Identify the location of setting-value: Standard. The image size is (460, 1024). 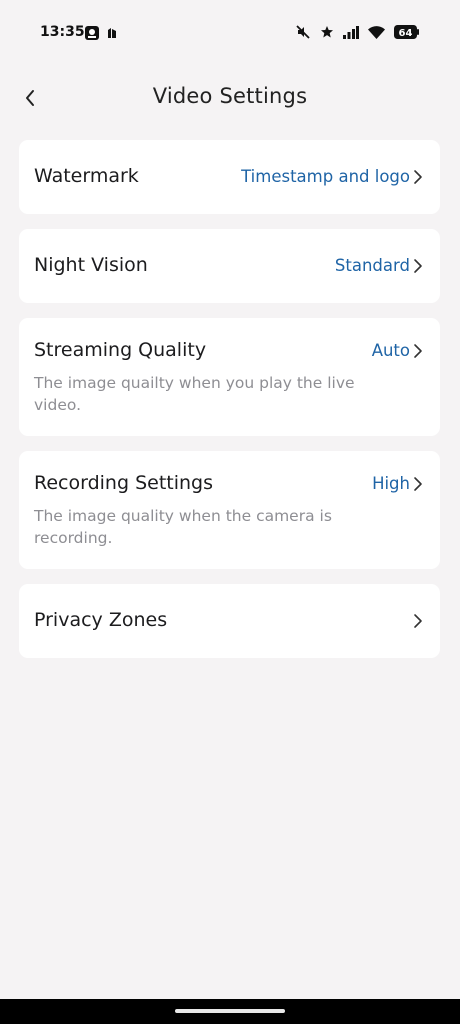
(372, 265).